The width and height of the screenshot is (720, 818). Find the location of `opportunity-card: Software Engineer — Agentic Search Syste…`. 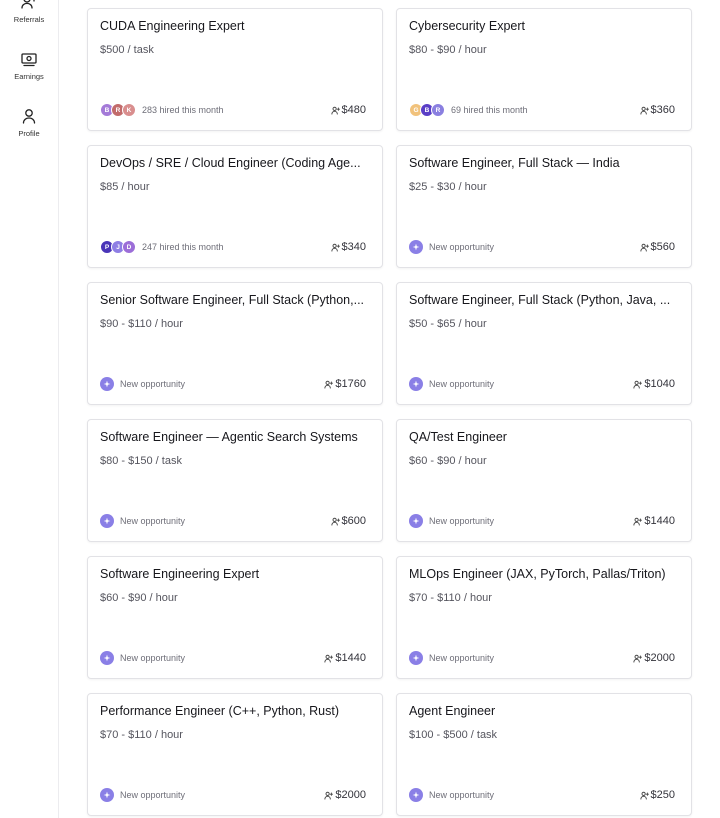

opportunity-card: Software Engineer — Agentic Search Syste… is located at coordinates (235, 480).